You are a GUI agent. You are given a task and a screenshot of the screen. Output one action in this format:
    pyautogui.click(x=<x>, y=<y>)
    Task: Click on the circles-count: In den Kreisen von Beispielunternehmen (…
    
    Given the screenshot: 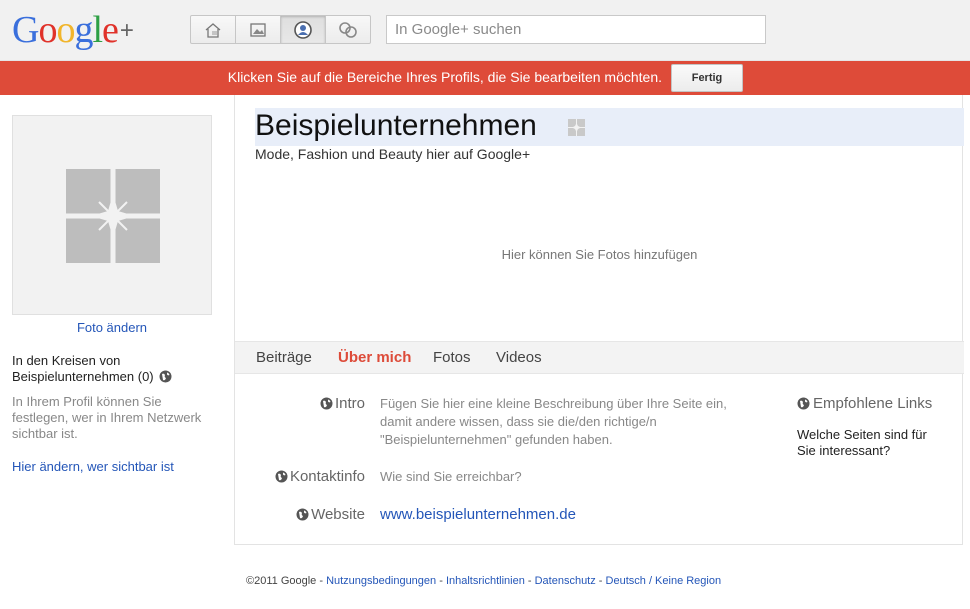 What is the action you would take?
    pyautogui.click(x=112, y=369)
    